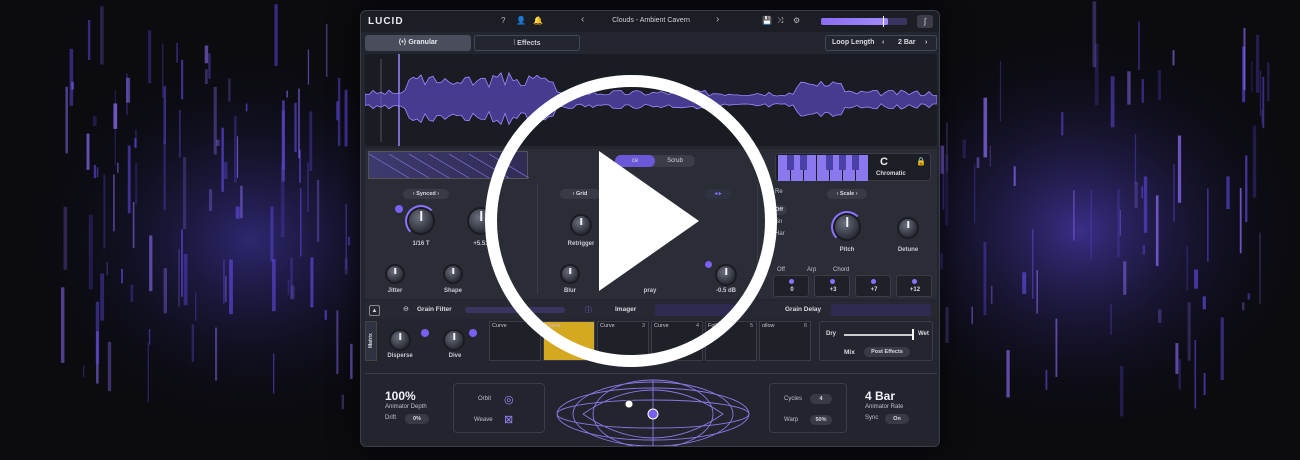  I want to click on filter-power-icon: ⊖, so click(406, 309).